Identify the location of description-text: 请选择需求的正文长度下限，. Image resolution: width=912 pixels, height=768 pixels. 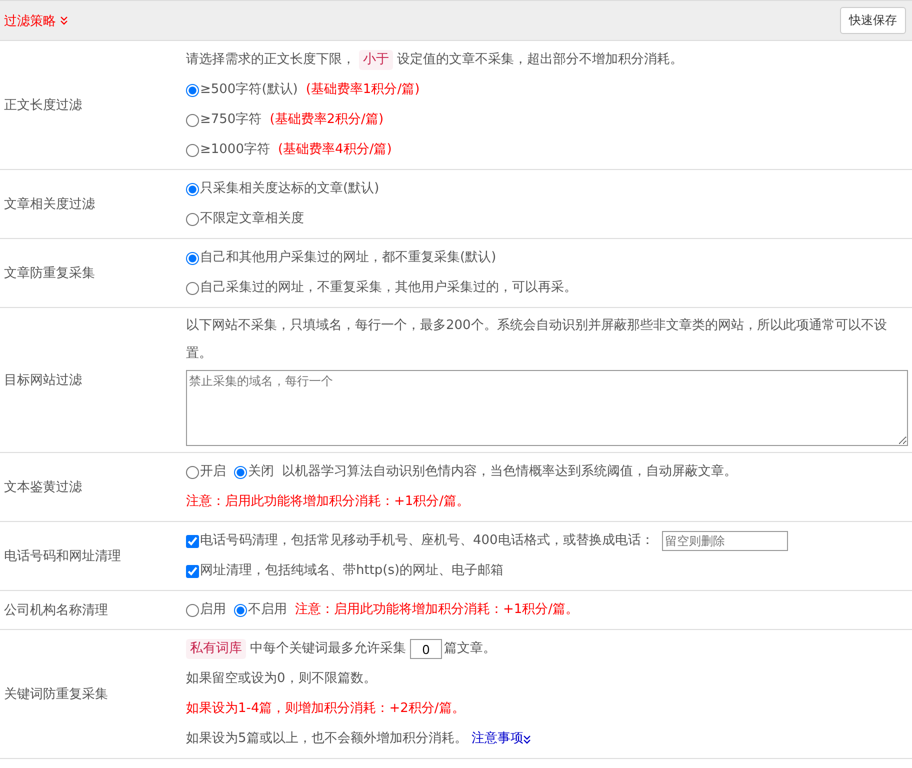
(270, 60).